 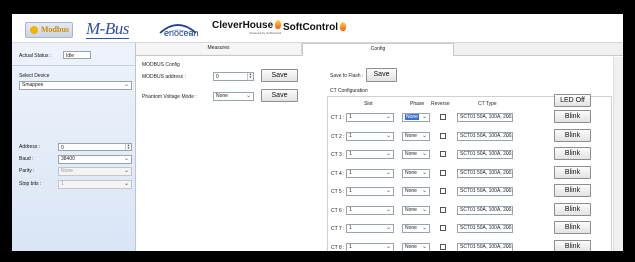 What do you see at coordinates (265, 33) in the screenshot?
I see `cleverhouse-logo-subtitle: Powered by SoftControl` at bounding box center [265, 33].